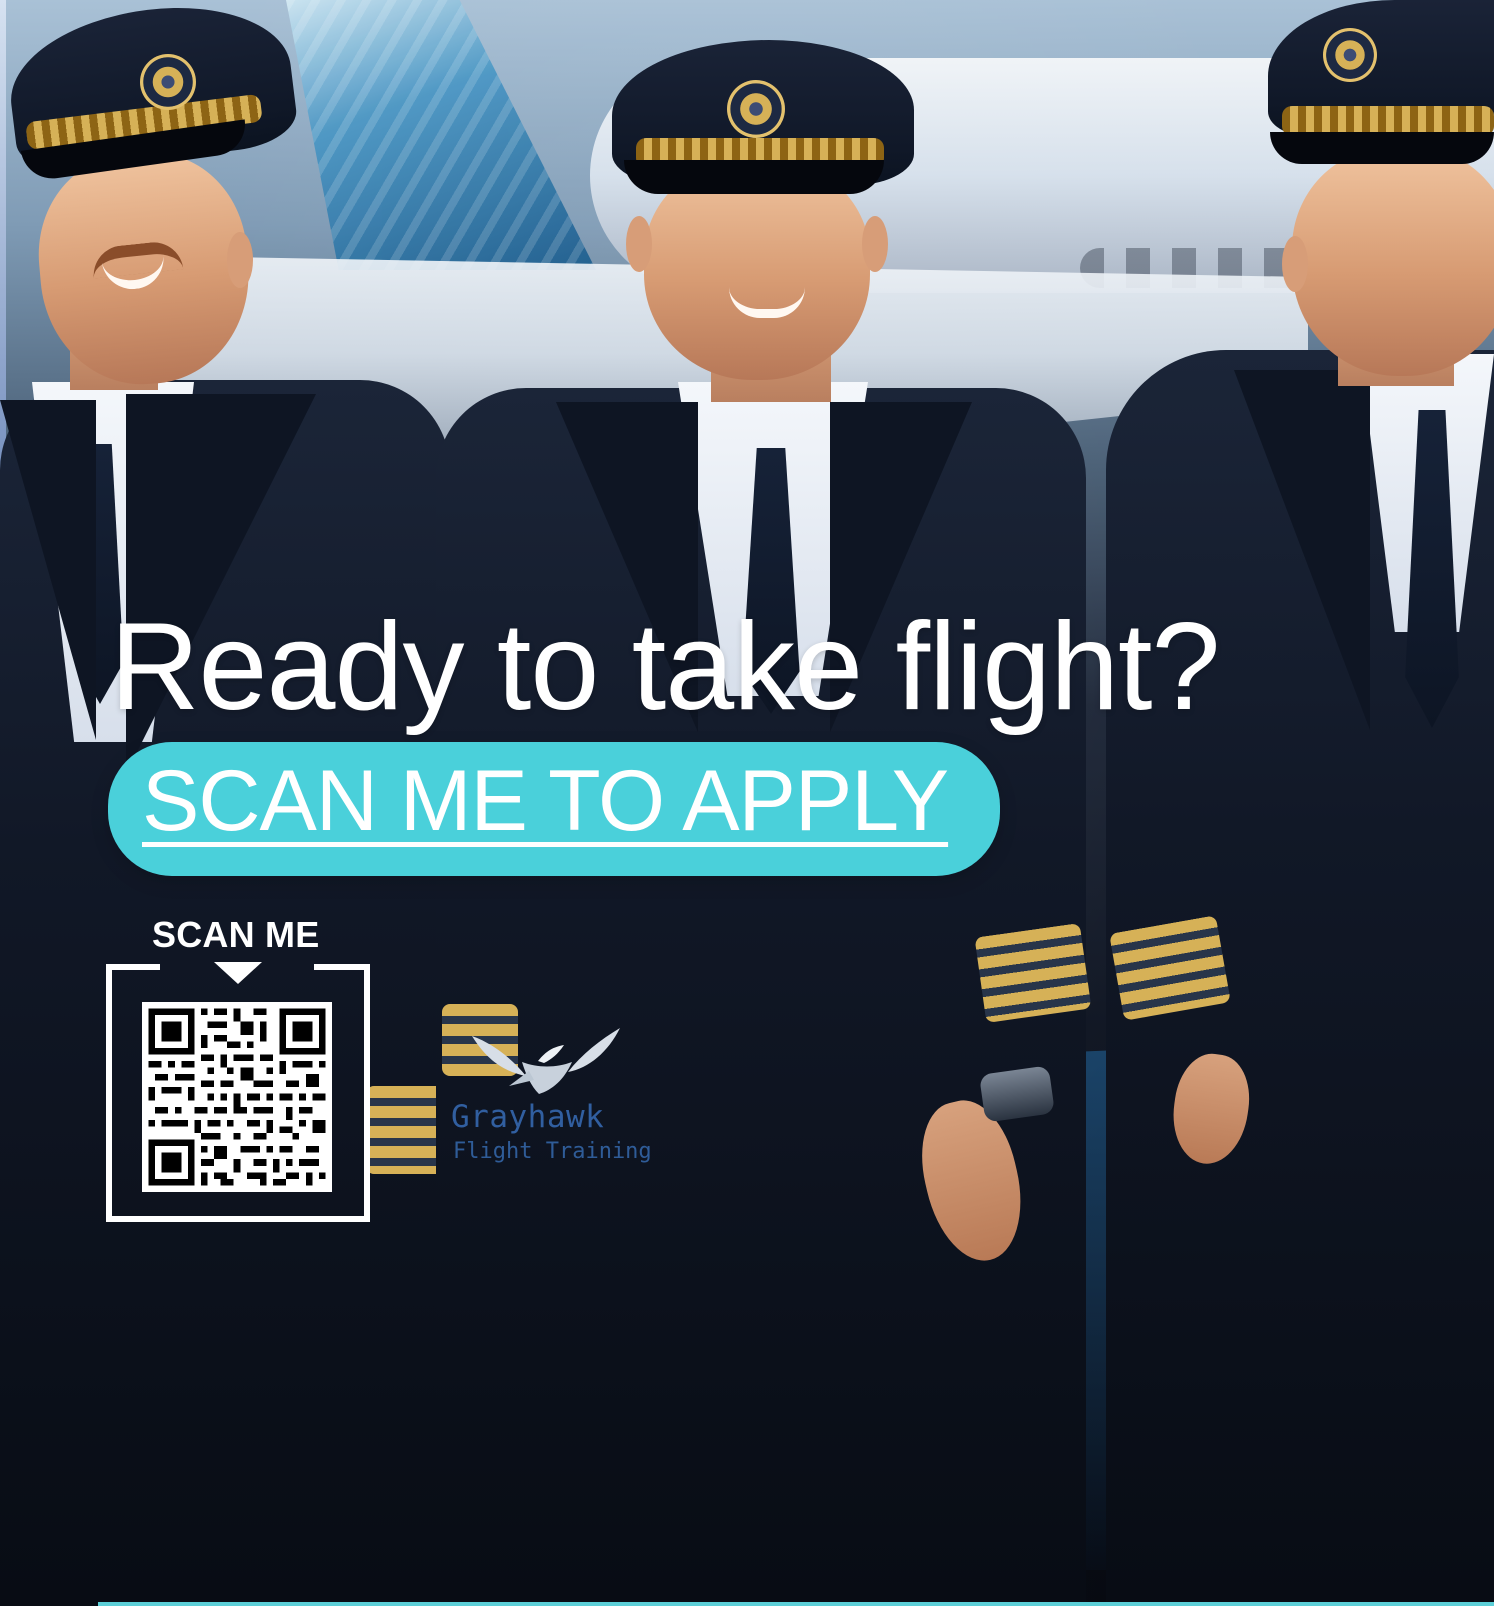  Describe the element at coordinates (1017, 1094) in the screenshot. I see `pilot-center-watch` at that location.